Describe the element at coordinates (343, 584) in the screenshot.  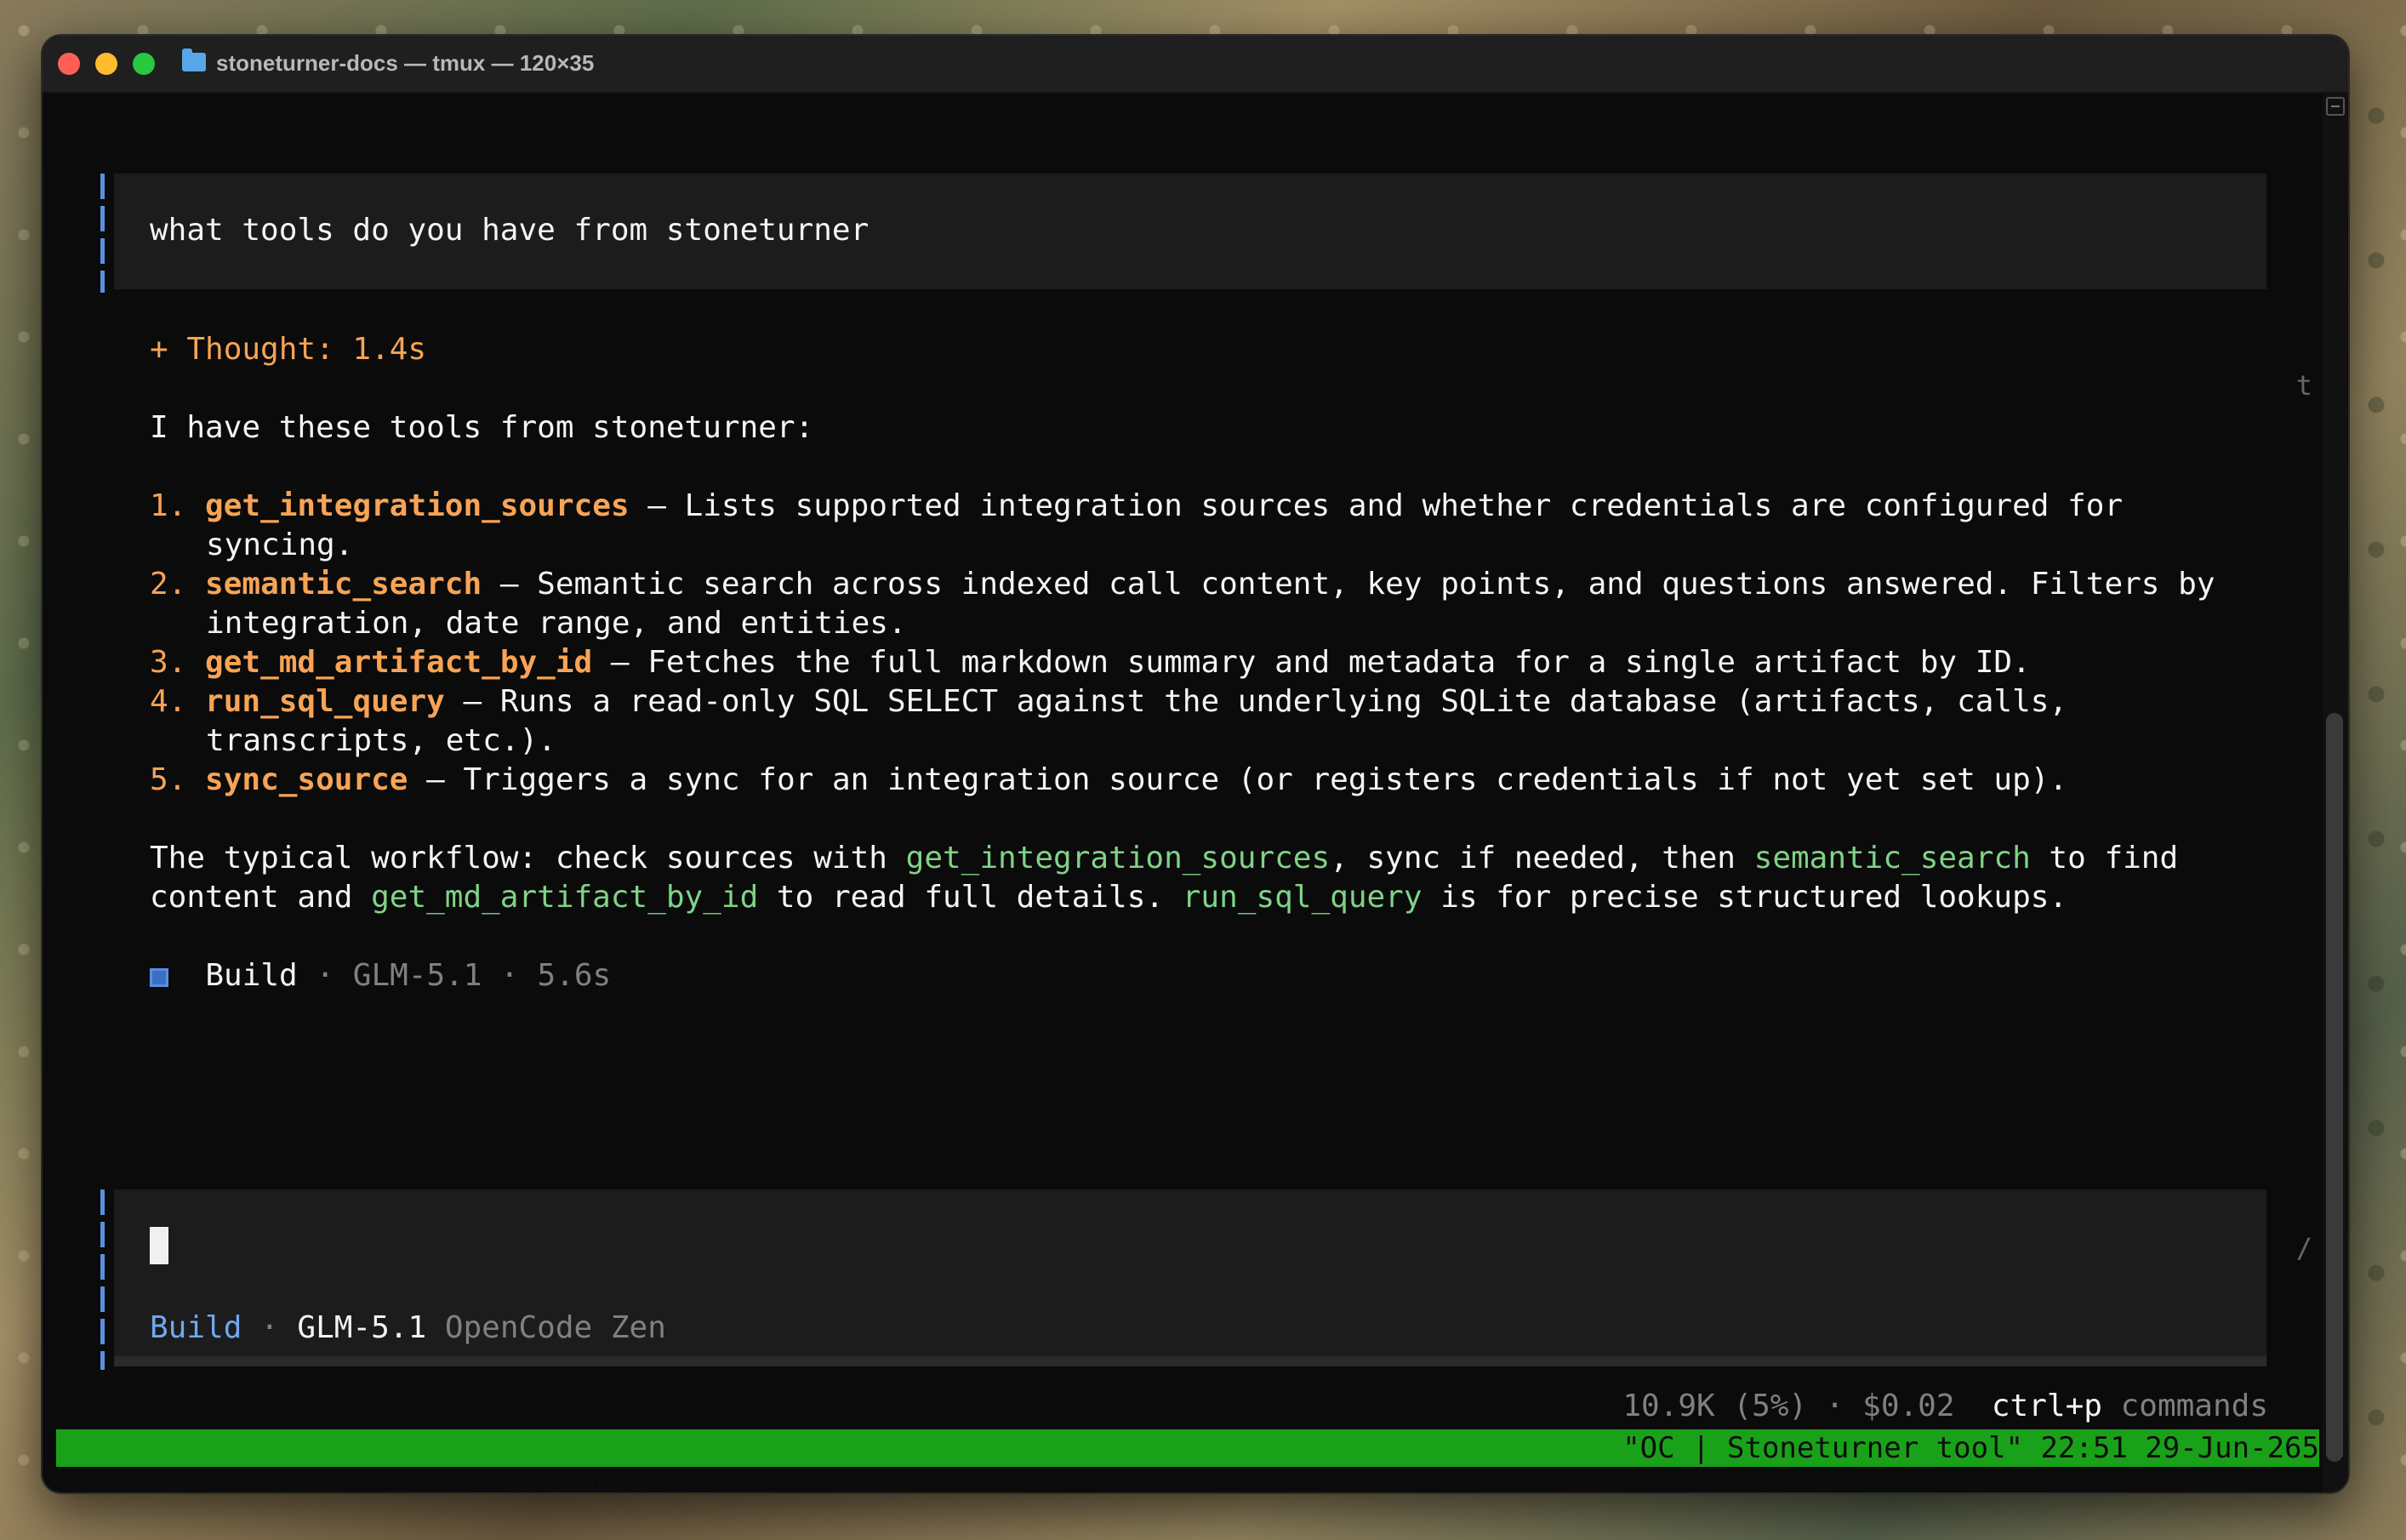
I see `tool-name: semantic_search` at that location.